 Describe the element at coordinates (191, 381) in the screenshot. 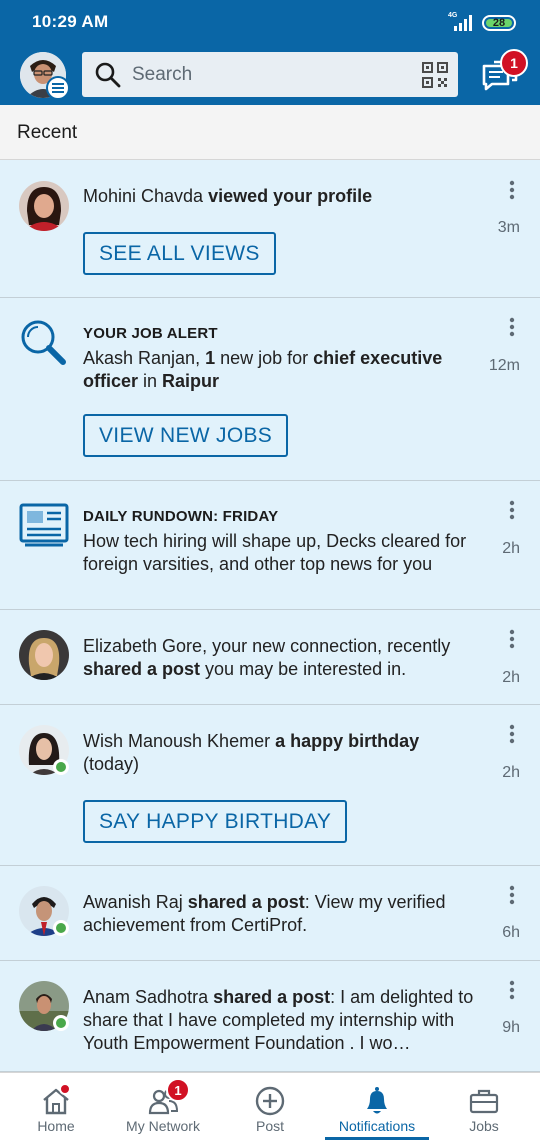

I see `job-location: Raipur` at that location.